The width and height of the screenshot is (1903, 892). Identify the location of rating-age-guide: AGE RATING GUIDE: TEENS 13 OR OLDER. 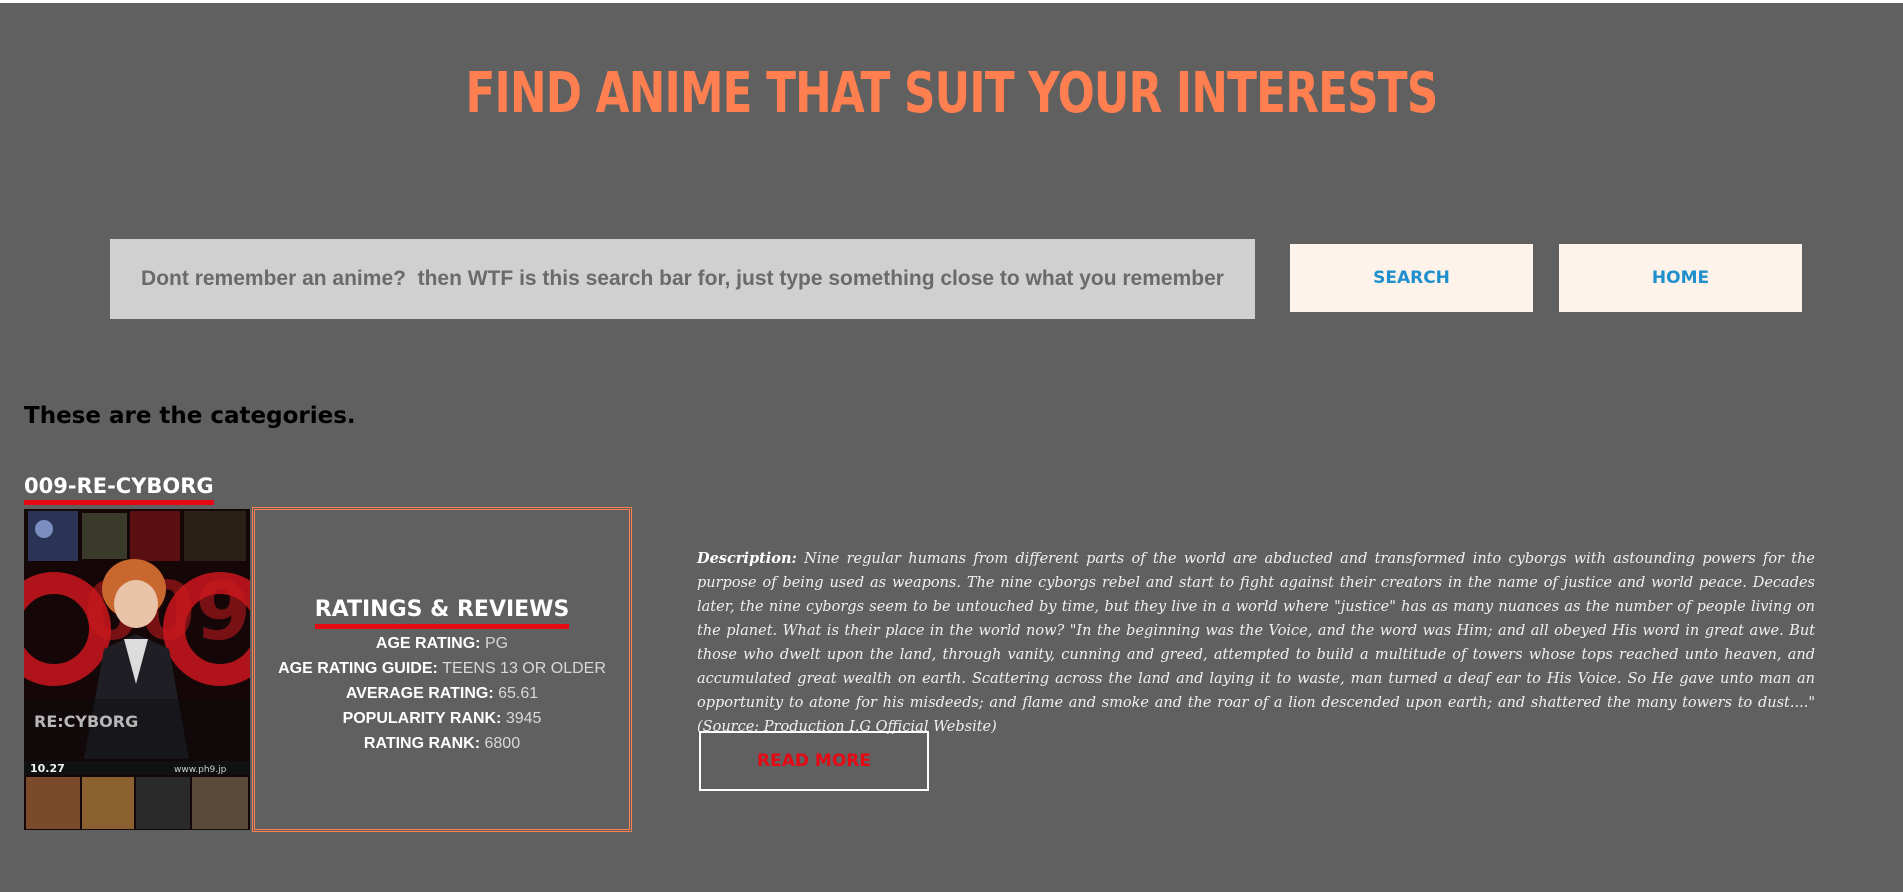
(442, 668).